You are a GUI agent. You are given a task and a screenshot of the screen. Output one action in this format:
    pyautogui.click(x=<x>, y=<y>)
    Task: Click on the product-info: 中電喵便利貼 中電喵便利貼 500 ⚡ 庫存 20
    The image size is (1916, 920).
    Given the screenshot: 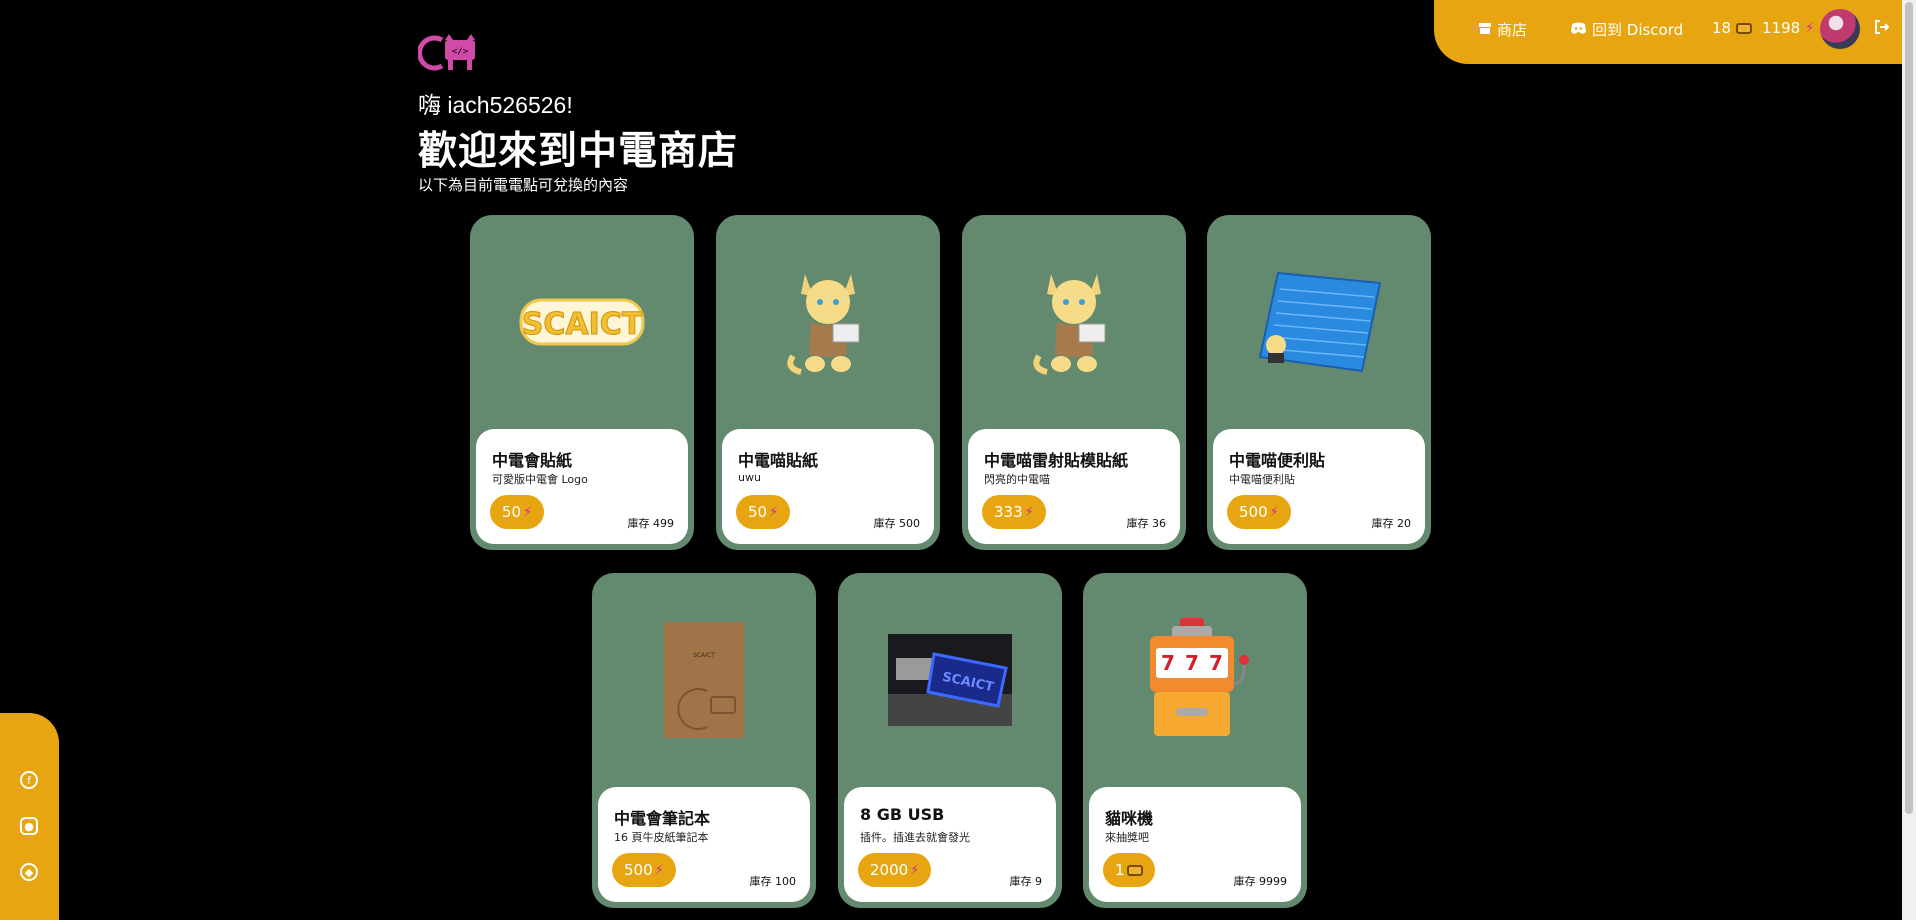 What is the action you would take?
    pyautogui.click(x=1319, y=486)
    